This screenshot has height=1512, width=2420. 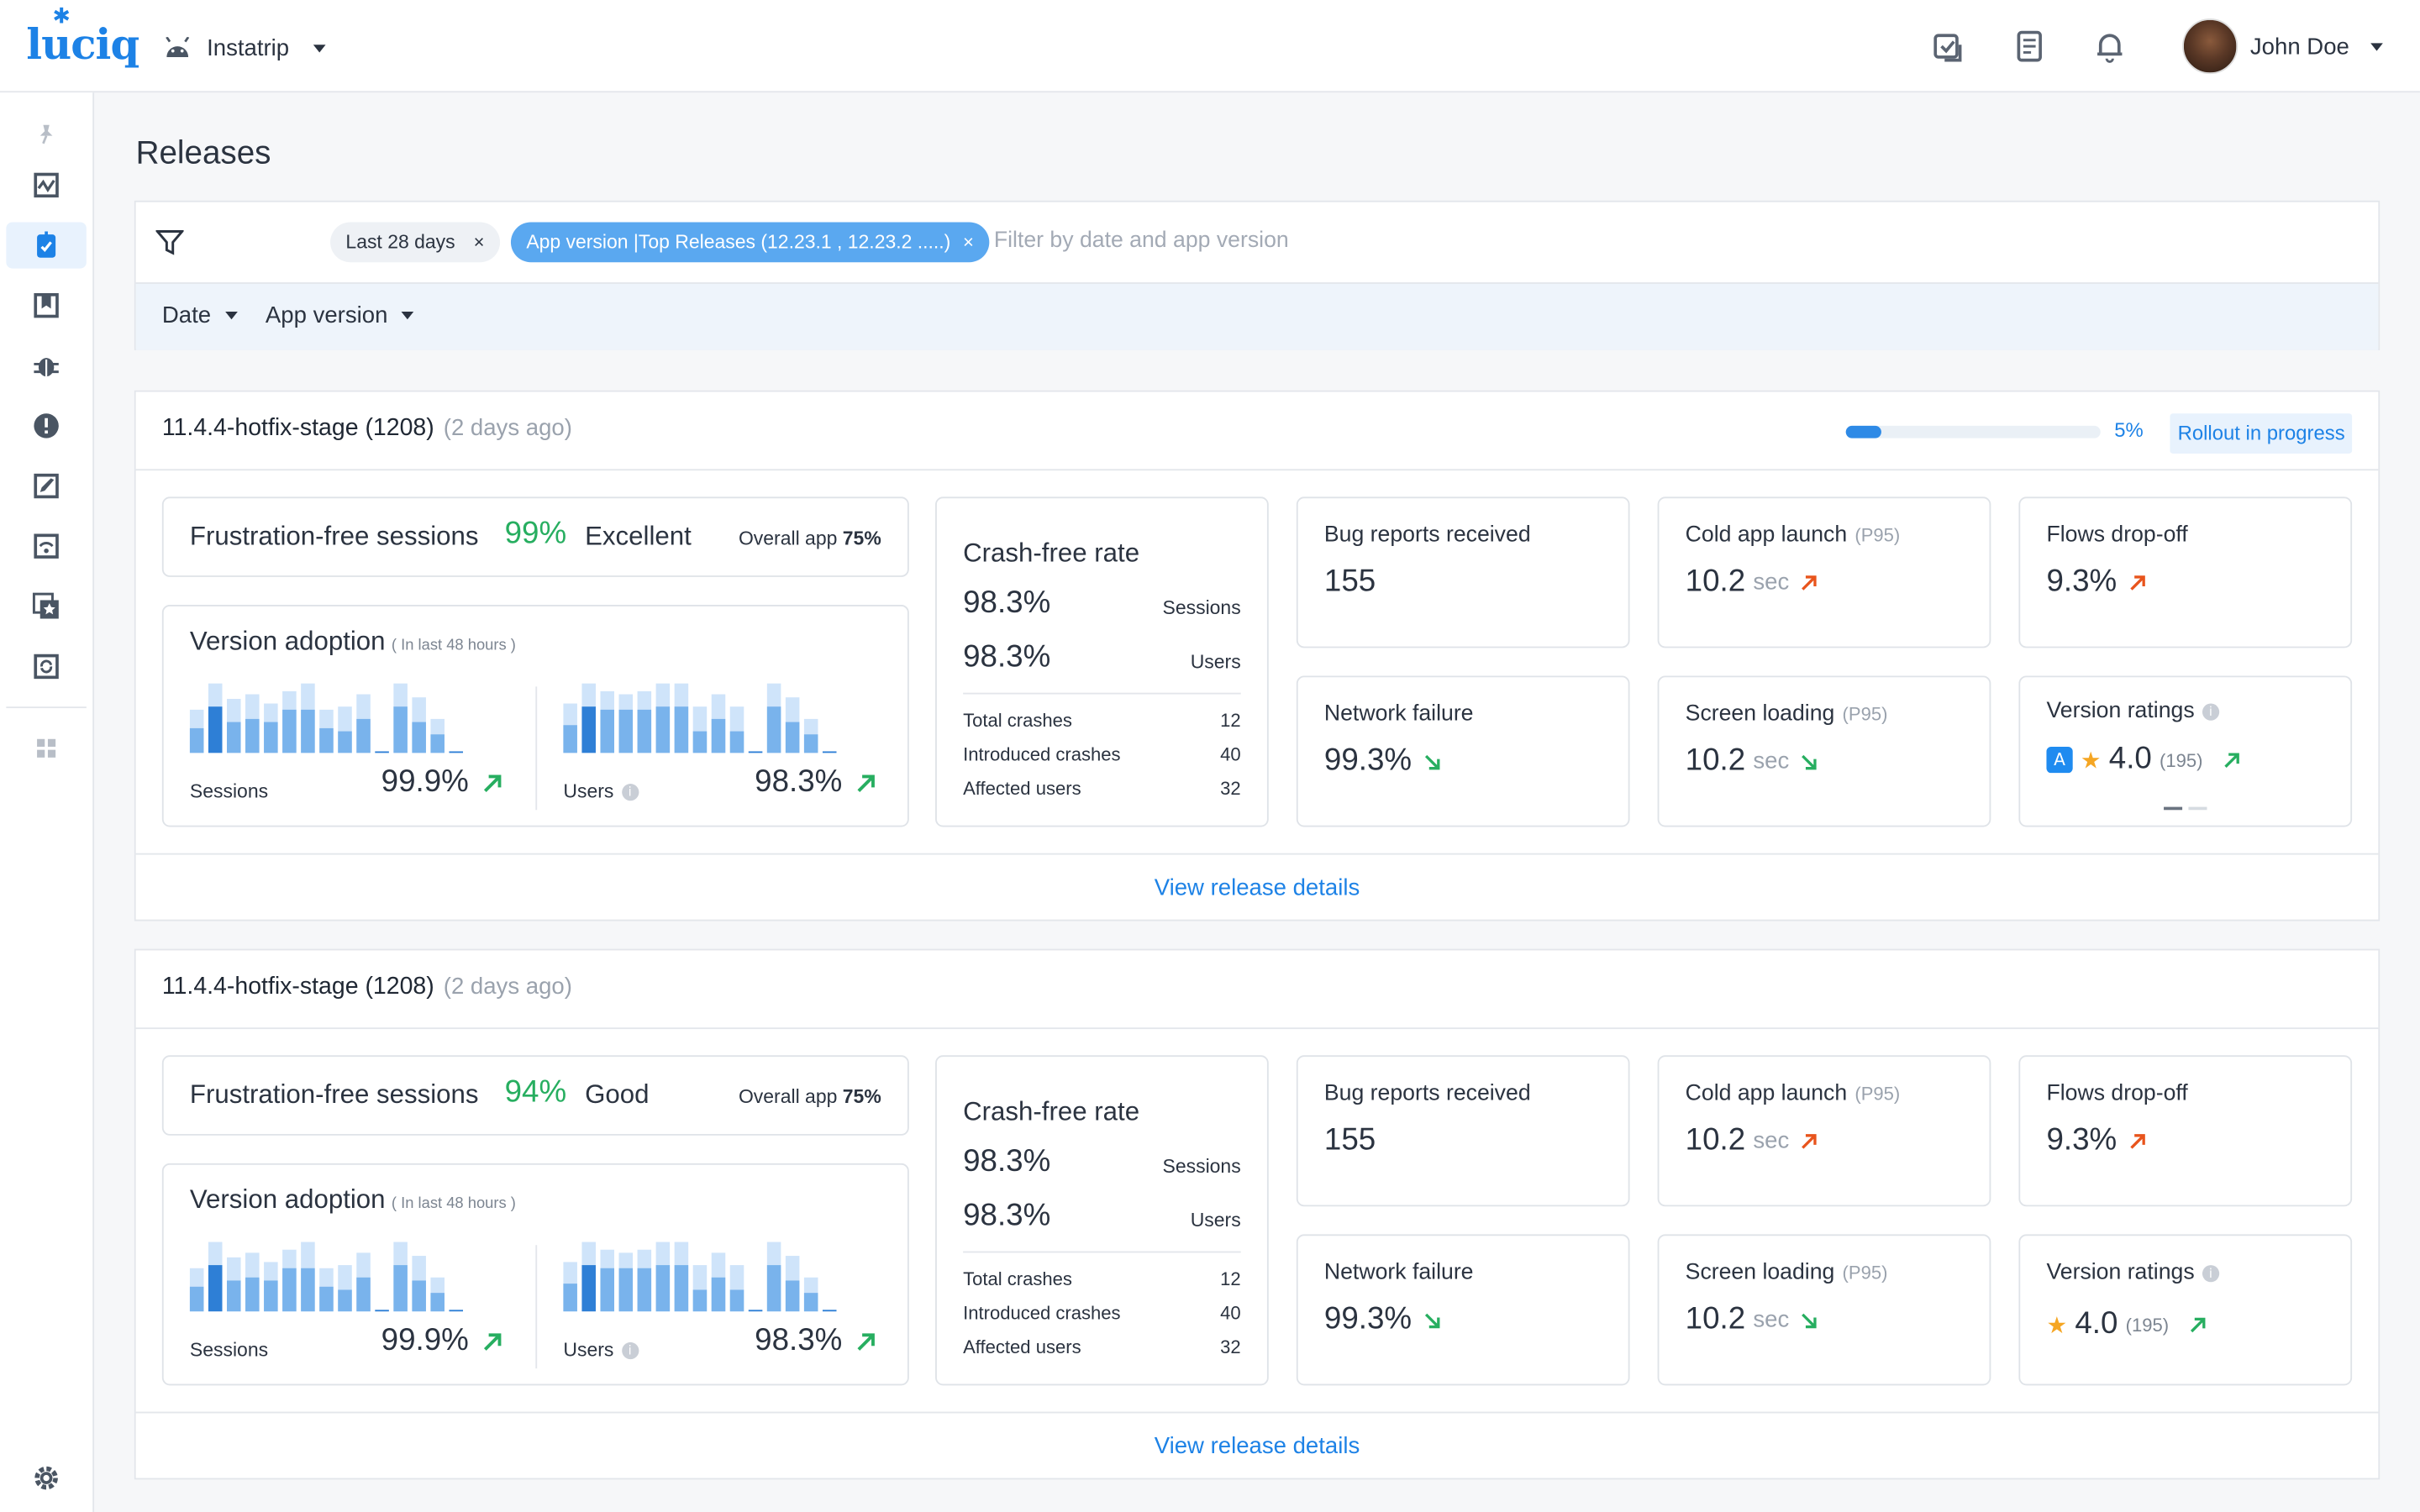 I want to click on logo-star-icon: ✱, so click(x=62, y=16).